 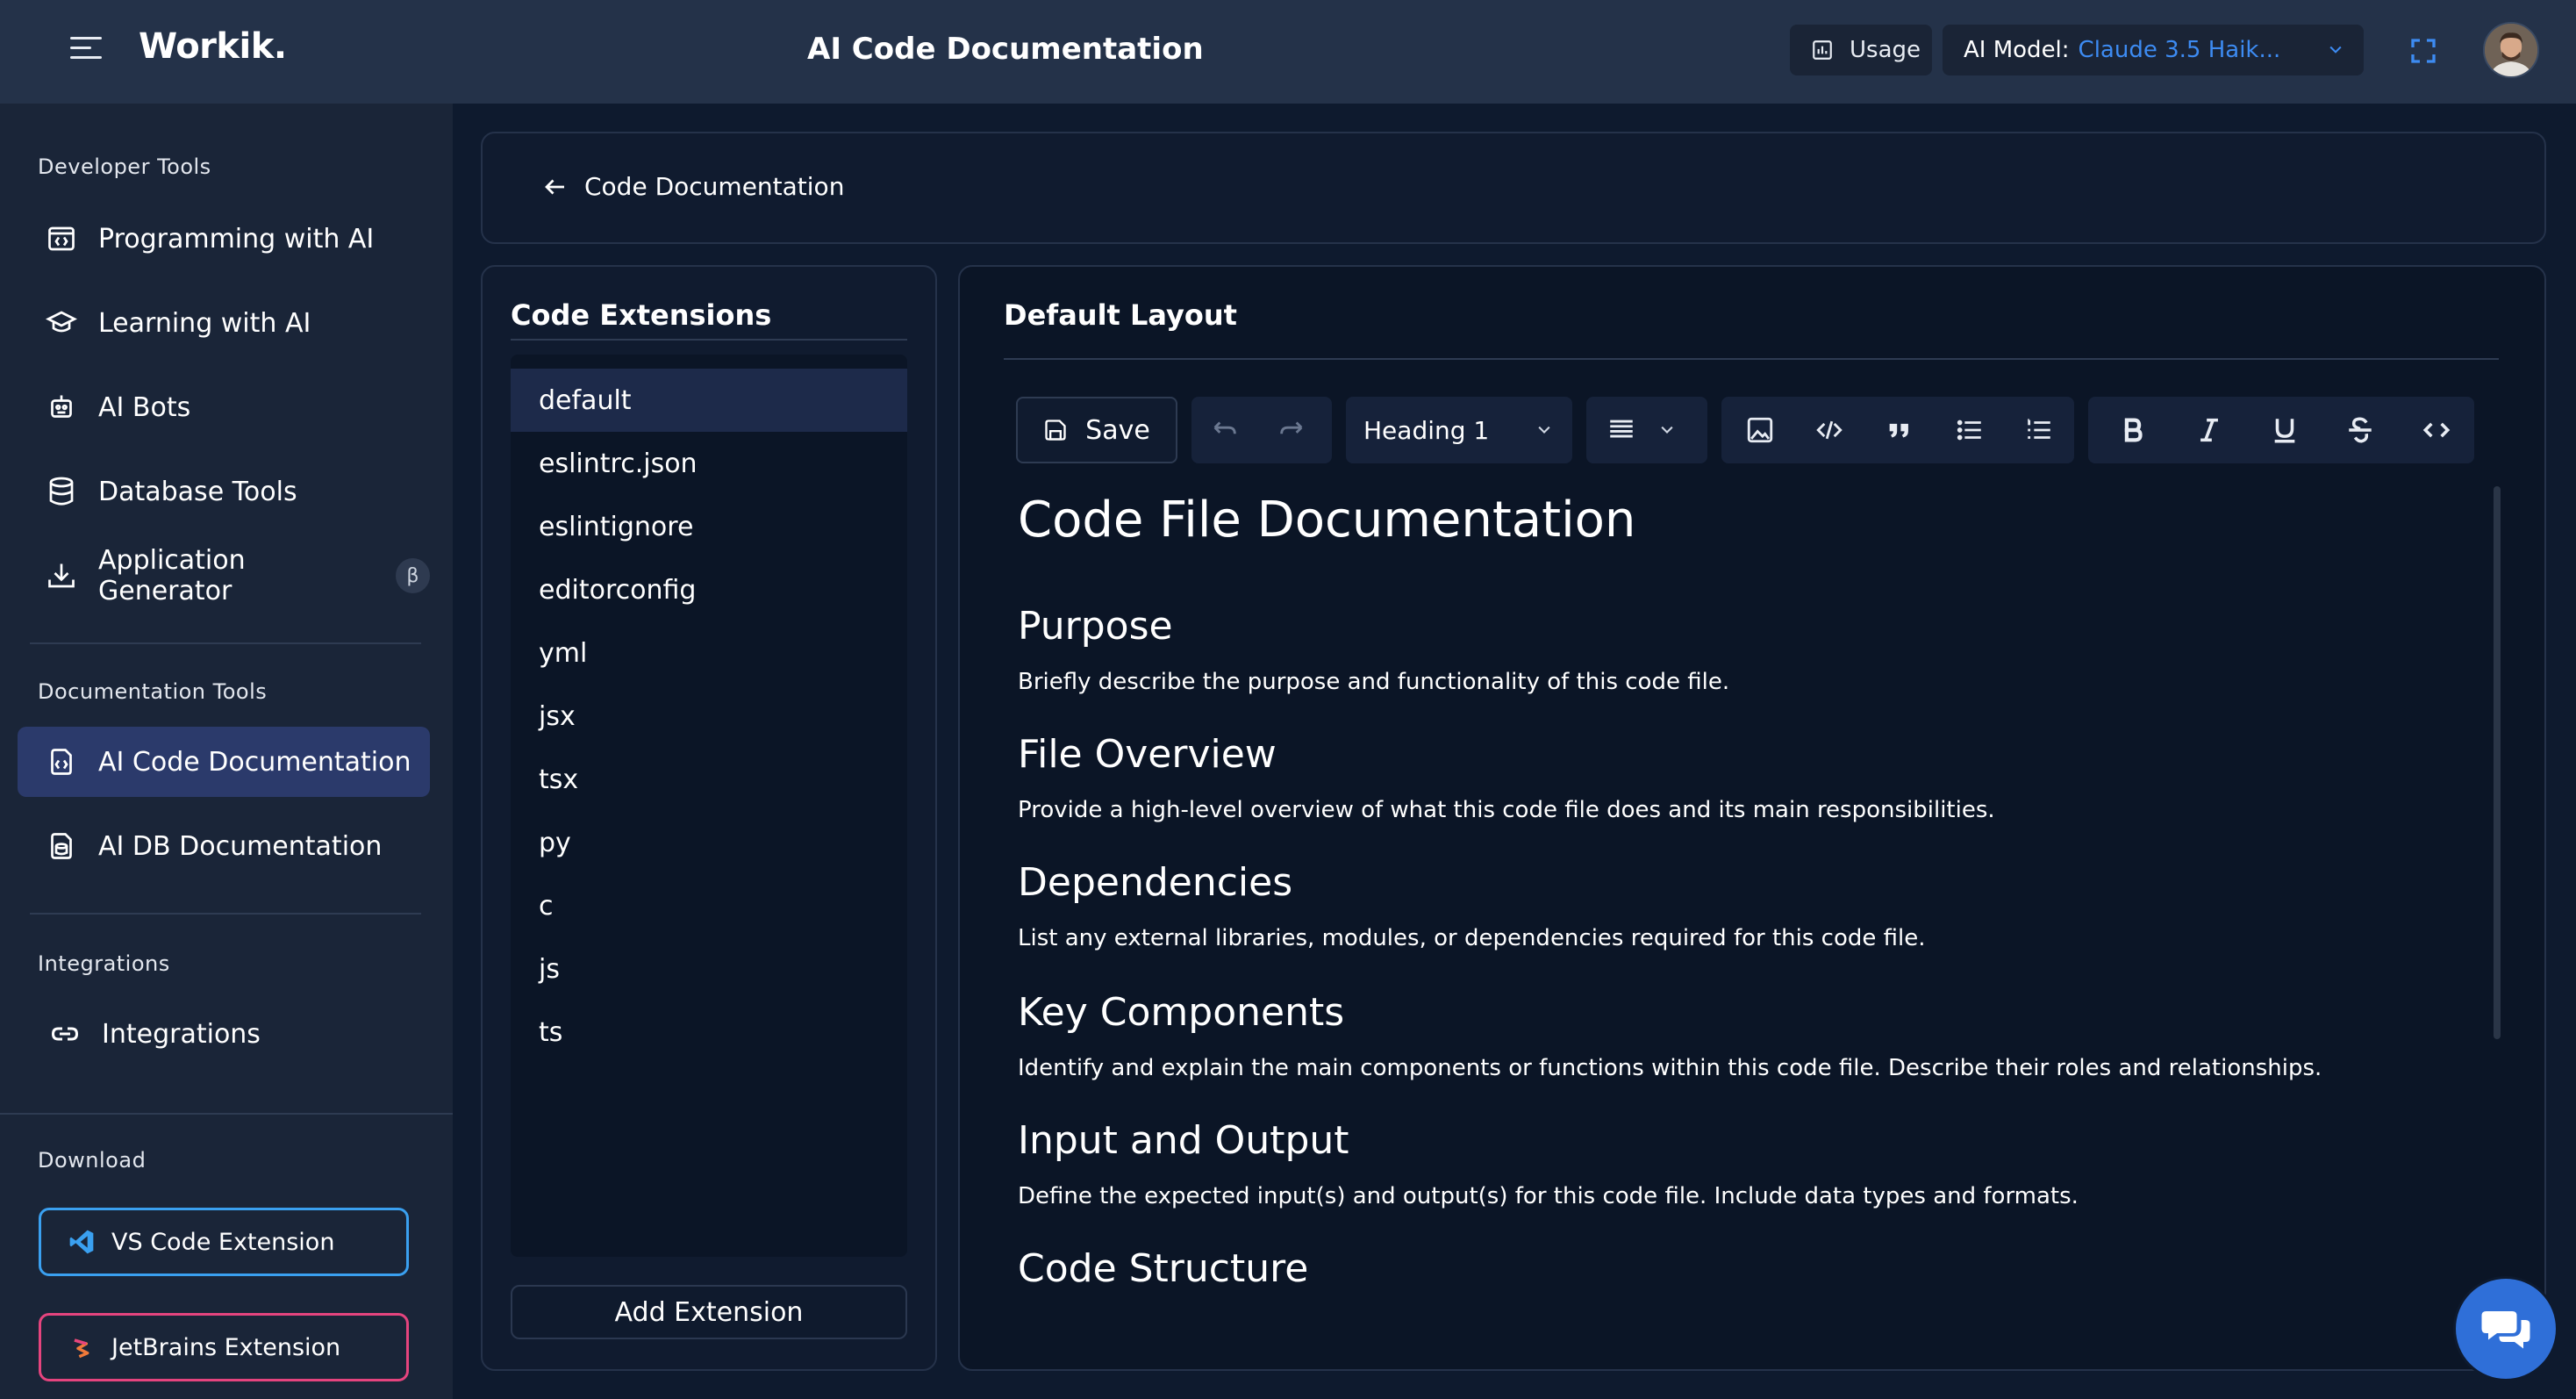 I want to click on bot-icon, so click(x=61, y=406).